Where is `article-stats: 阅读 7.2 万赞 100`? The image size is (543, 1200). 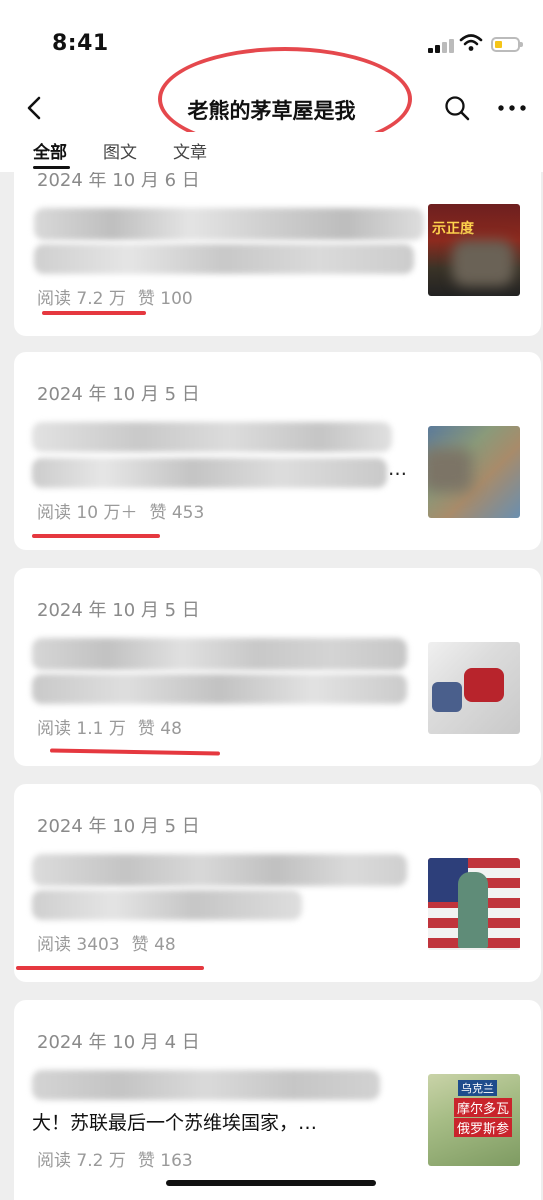
article-stats: 阅读 7.2 万赞 100 is located at coordinates (115, 296).